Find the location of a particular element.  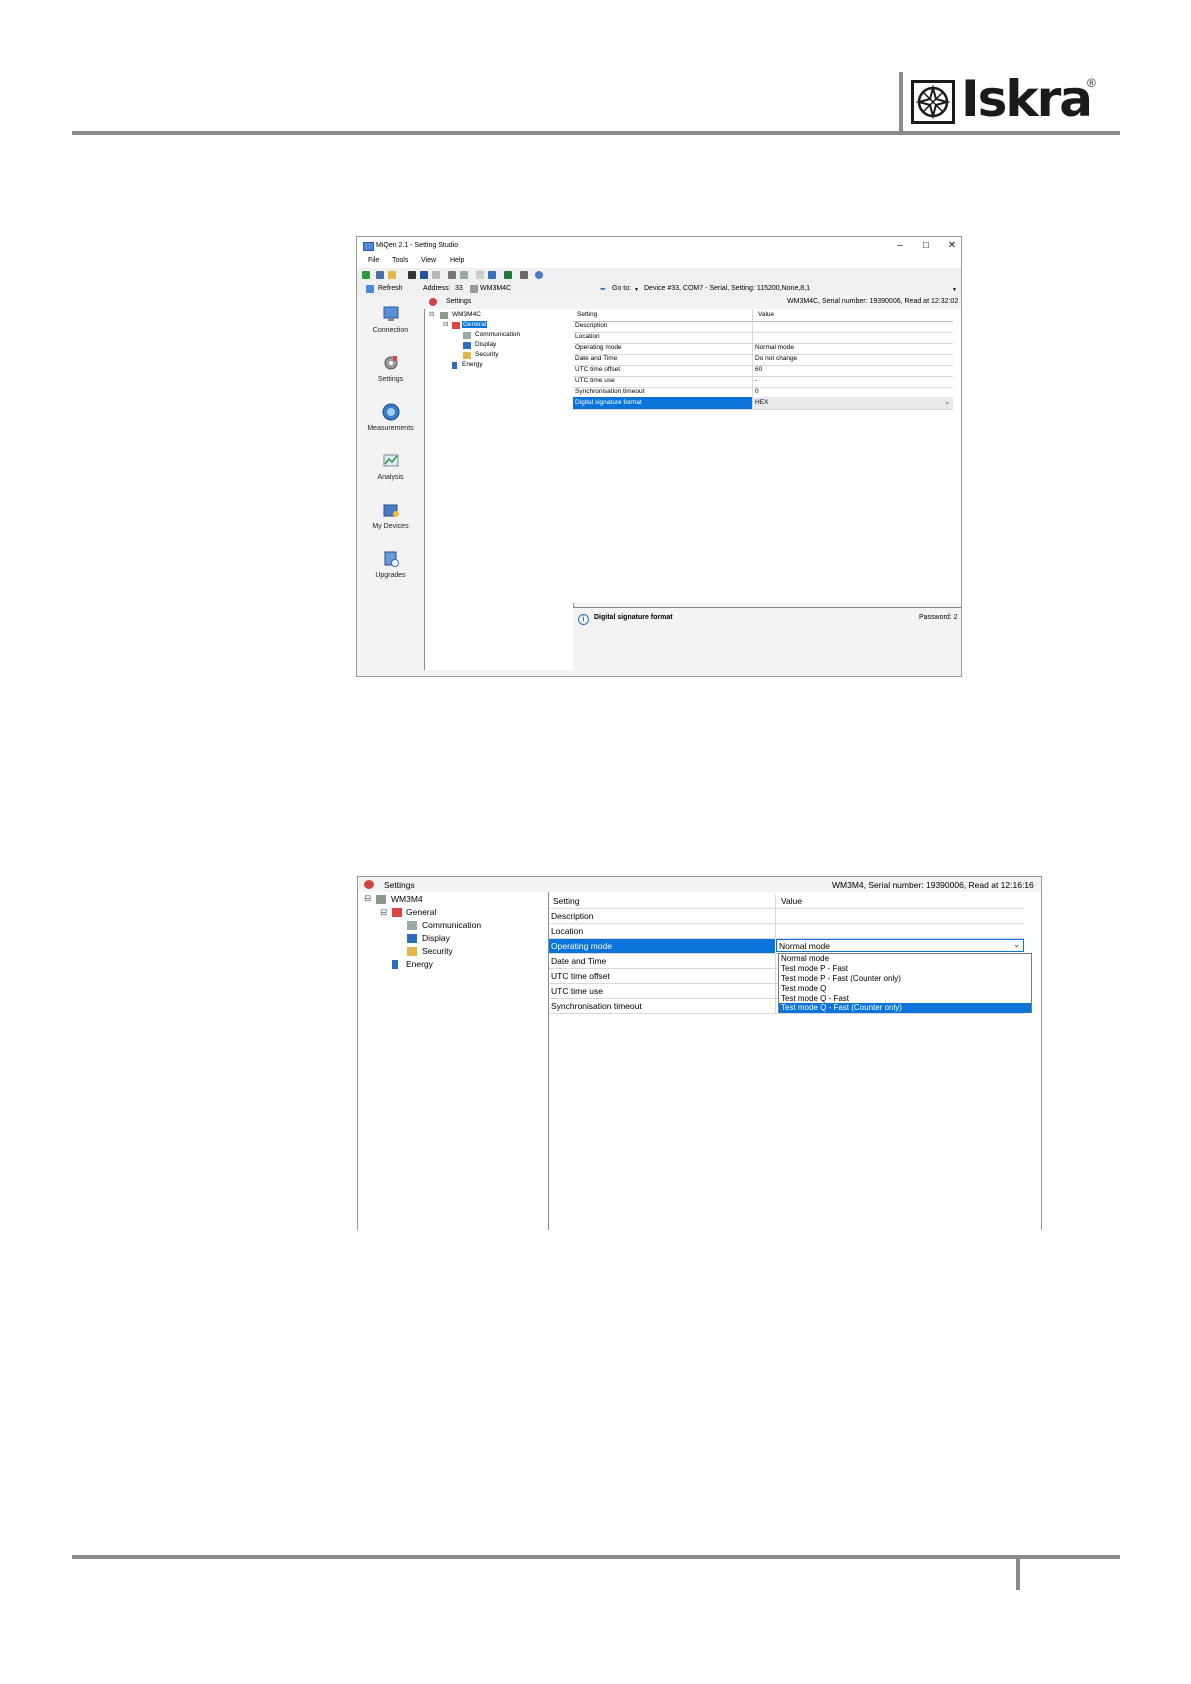

upgrades-icon is located at coordinates (391, 559).